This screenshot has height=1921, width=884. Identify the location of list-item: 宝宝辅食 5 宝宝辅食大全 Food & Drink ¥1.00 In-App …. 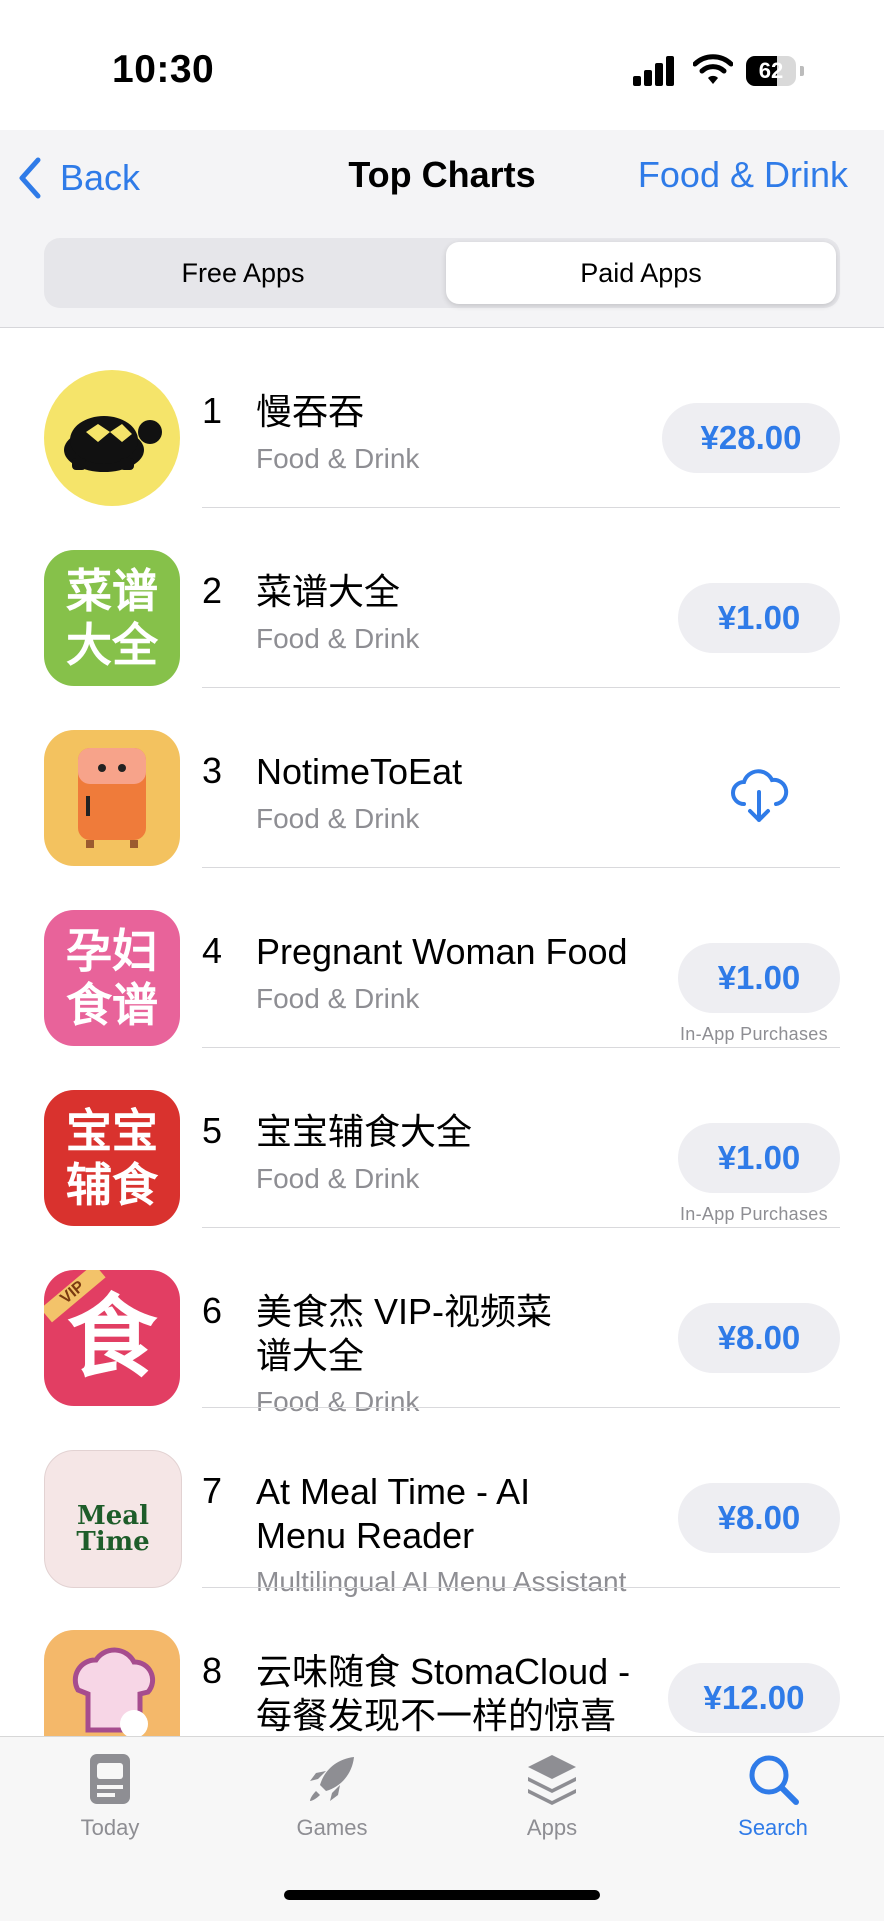
(442, 1138).